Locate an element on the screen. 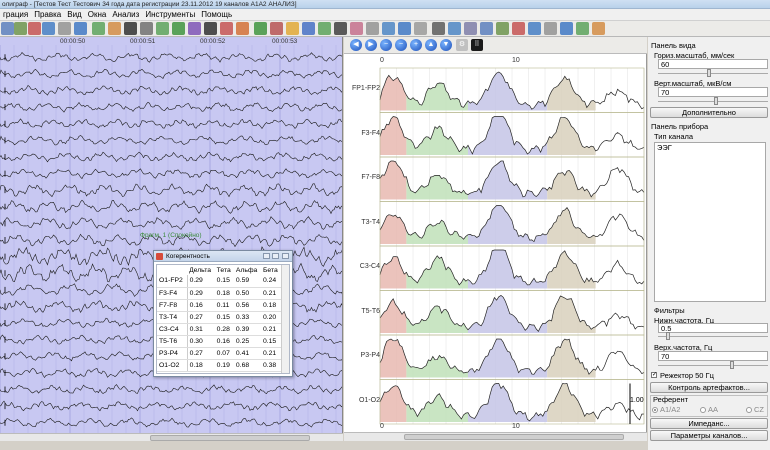 This screenshot has width=770, height=450. table-row: C3-C4 0.31 0.28 0.39 0.21 is located at coordinates (219, 329).